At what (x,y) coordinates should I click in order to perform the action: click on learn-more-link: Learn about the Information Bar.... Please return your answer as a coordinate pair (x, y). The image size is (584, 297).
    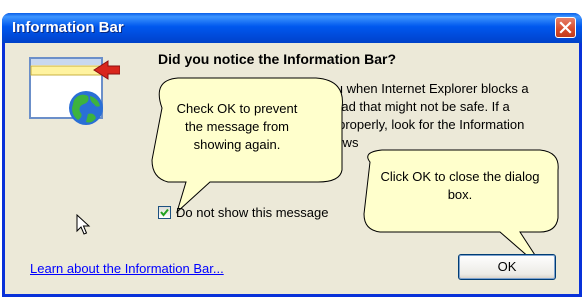
    Looking at the image, I should click on (127, 268).